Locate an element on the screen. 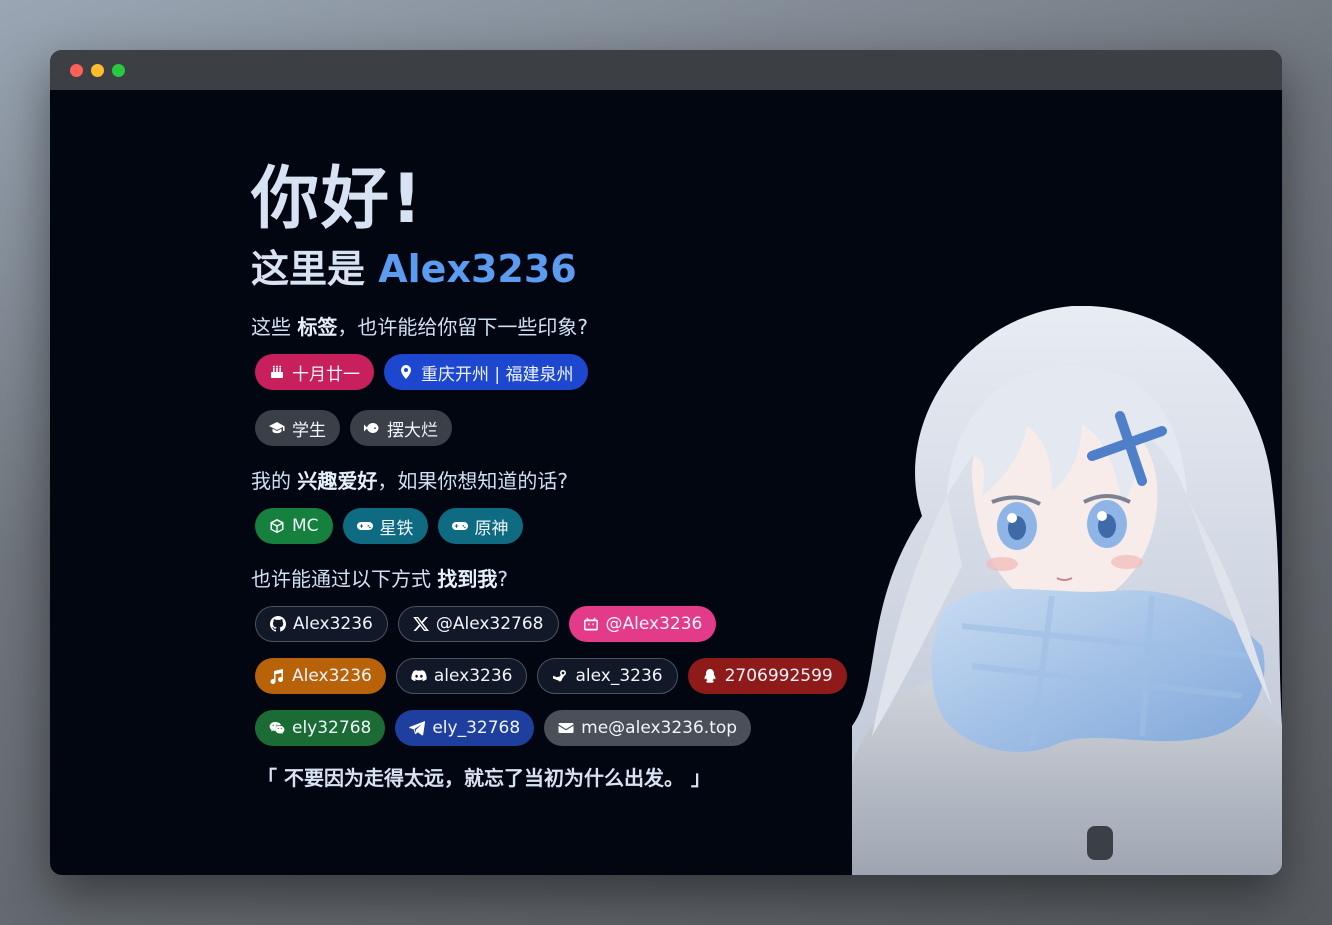 This screenshot has height=925, width=1332. x-twitter-icon is located at coordinates (421, 624).